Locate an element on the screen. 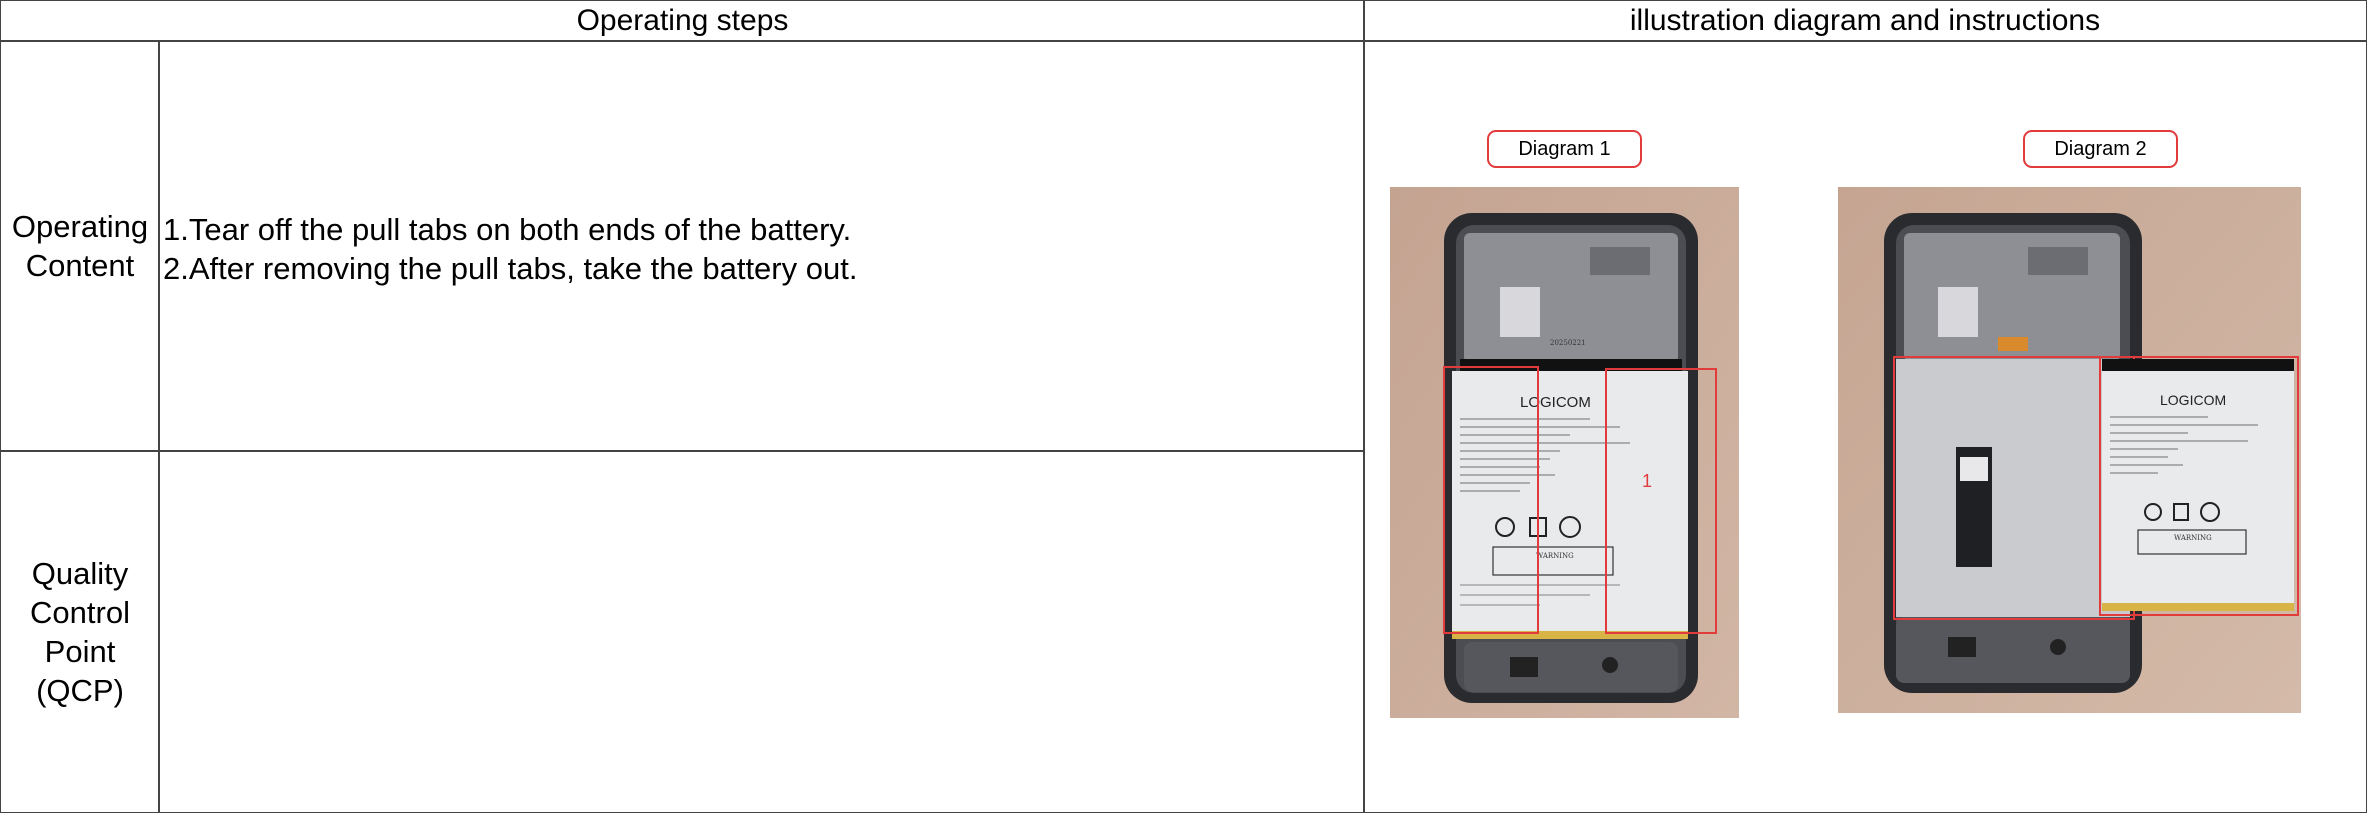 The height and width of the screenshot is (813, 2367). diagram-1-photo-svg: 20250221 LOGICOM WARNING 1 is located at coordinates (1564, 452).